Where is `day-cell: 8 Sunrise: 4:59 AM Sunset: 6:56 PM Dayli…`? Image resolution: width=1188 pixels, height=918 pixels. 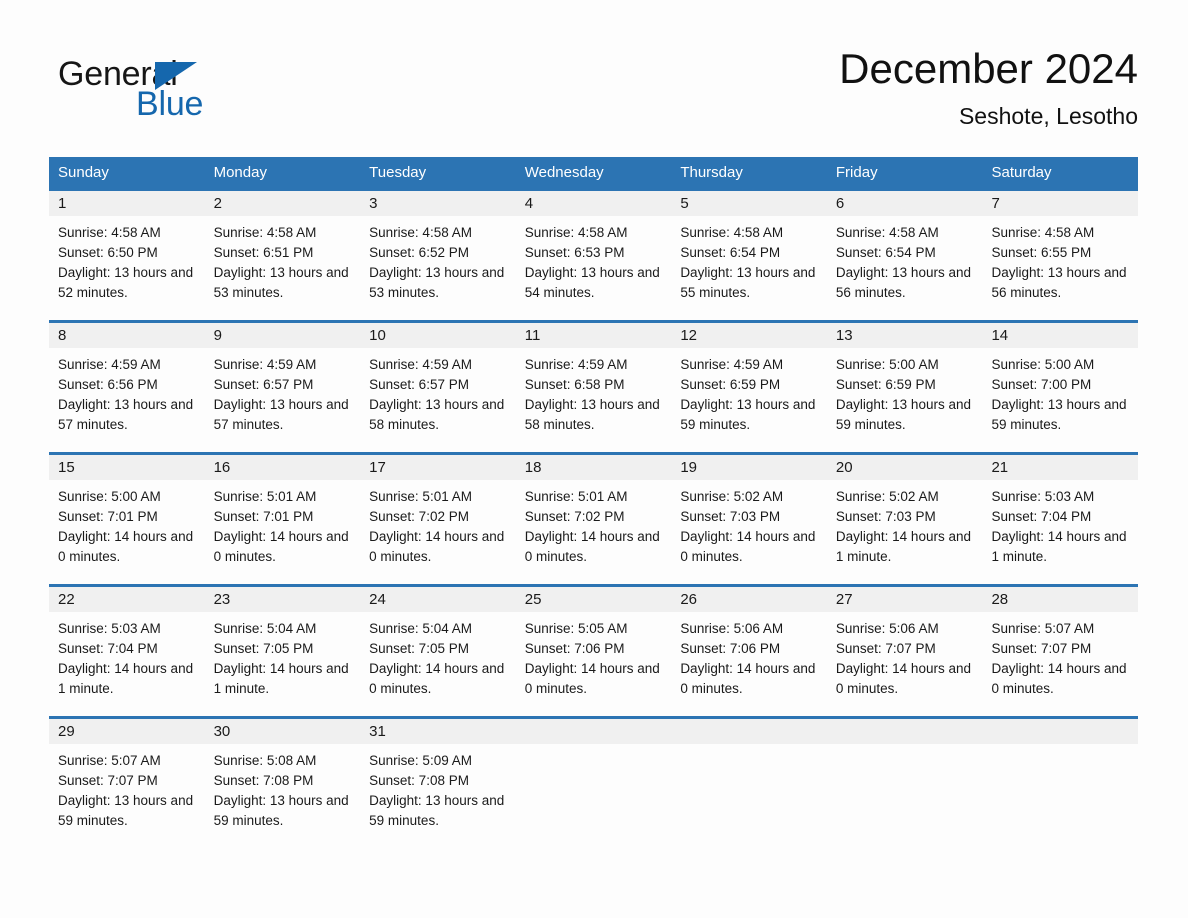
day-cell: 8 Sunrise: 4:59 AM Sunset: 6:56 PM Dayli… is located at coordinates (127, 387).